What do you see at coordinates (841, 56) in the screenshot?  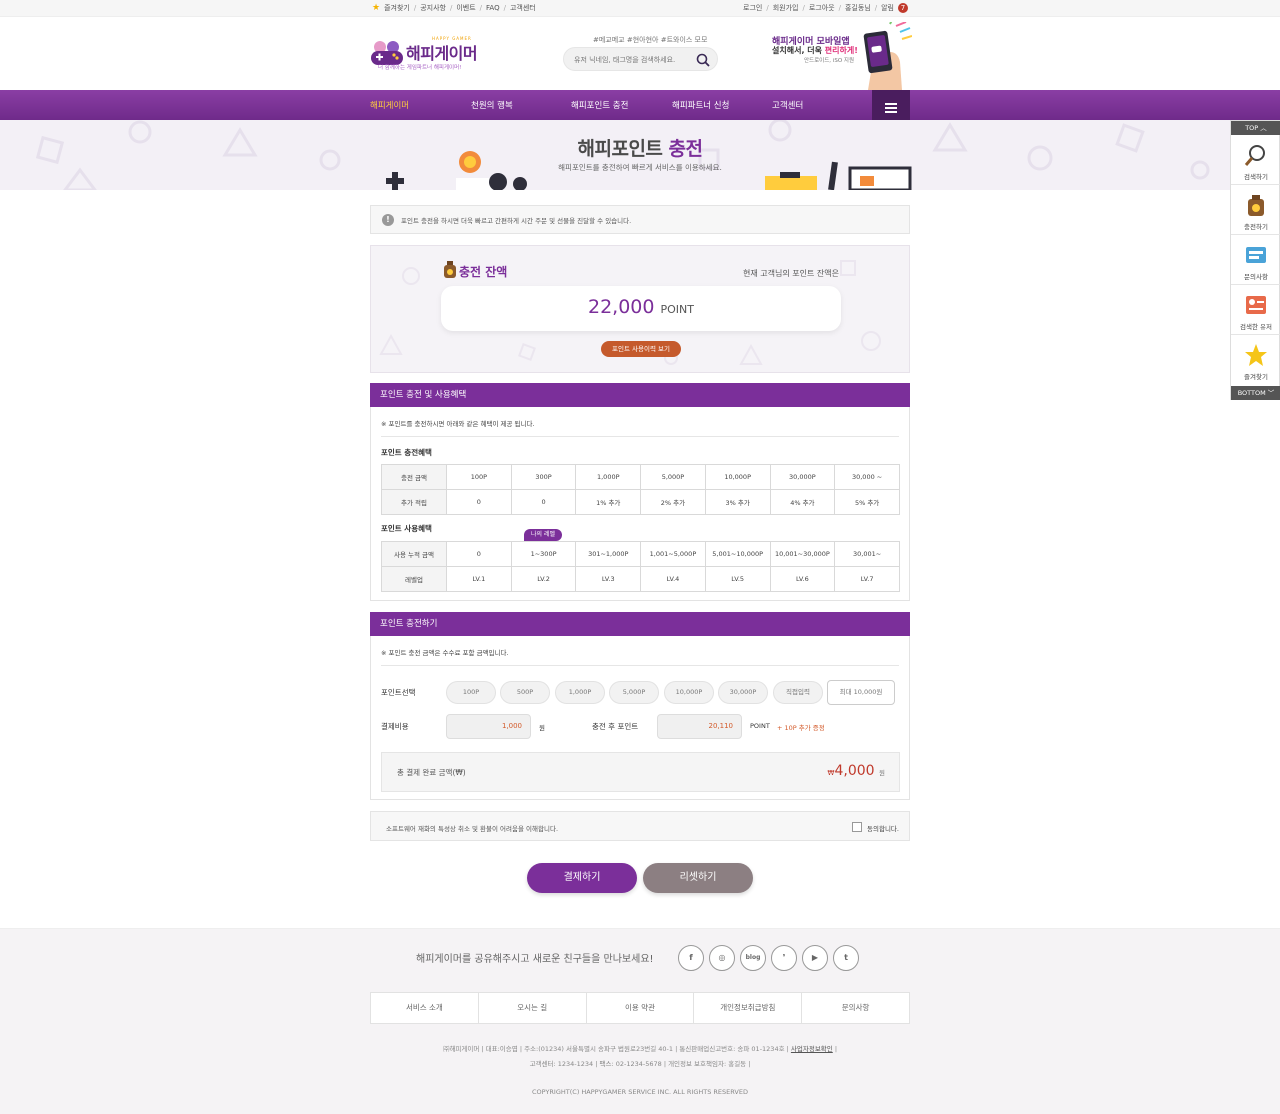 I see `mobile-app-promo: 해피게이머 모바일앱 설치해서, 더욱 편리하게! 안드로이드, iSO 지원` at bounding box center [841, 56].